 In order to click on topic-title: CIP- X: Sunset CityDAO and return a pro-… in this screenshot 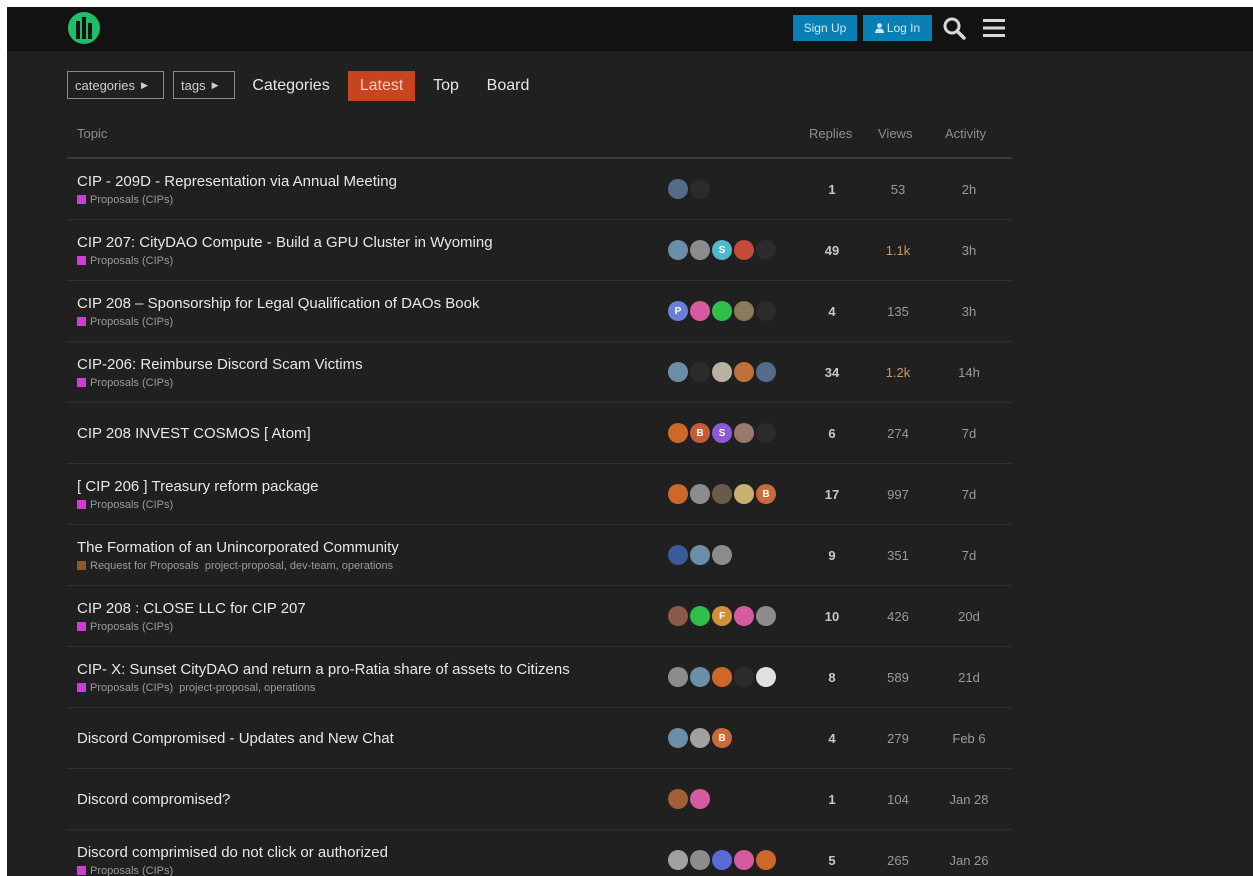, I will do `click(367, 669)`.